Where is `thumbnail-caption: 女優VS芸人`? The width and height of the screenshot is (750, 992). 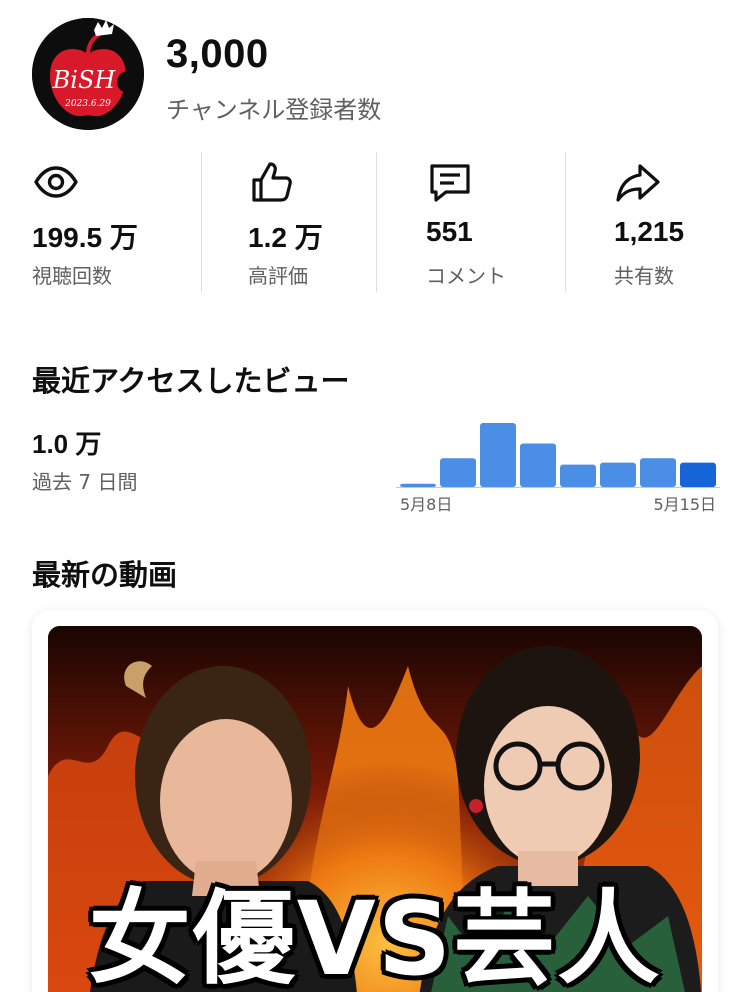
thumbnail-caption: 女優VS芸人 is located at coordinates (375, 936).